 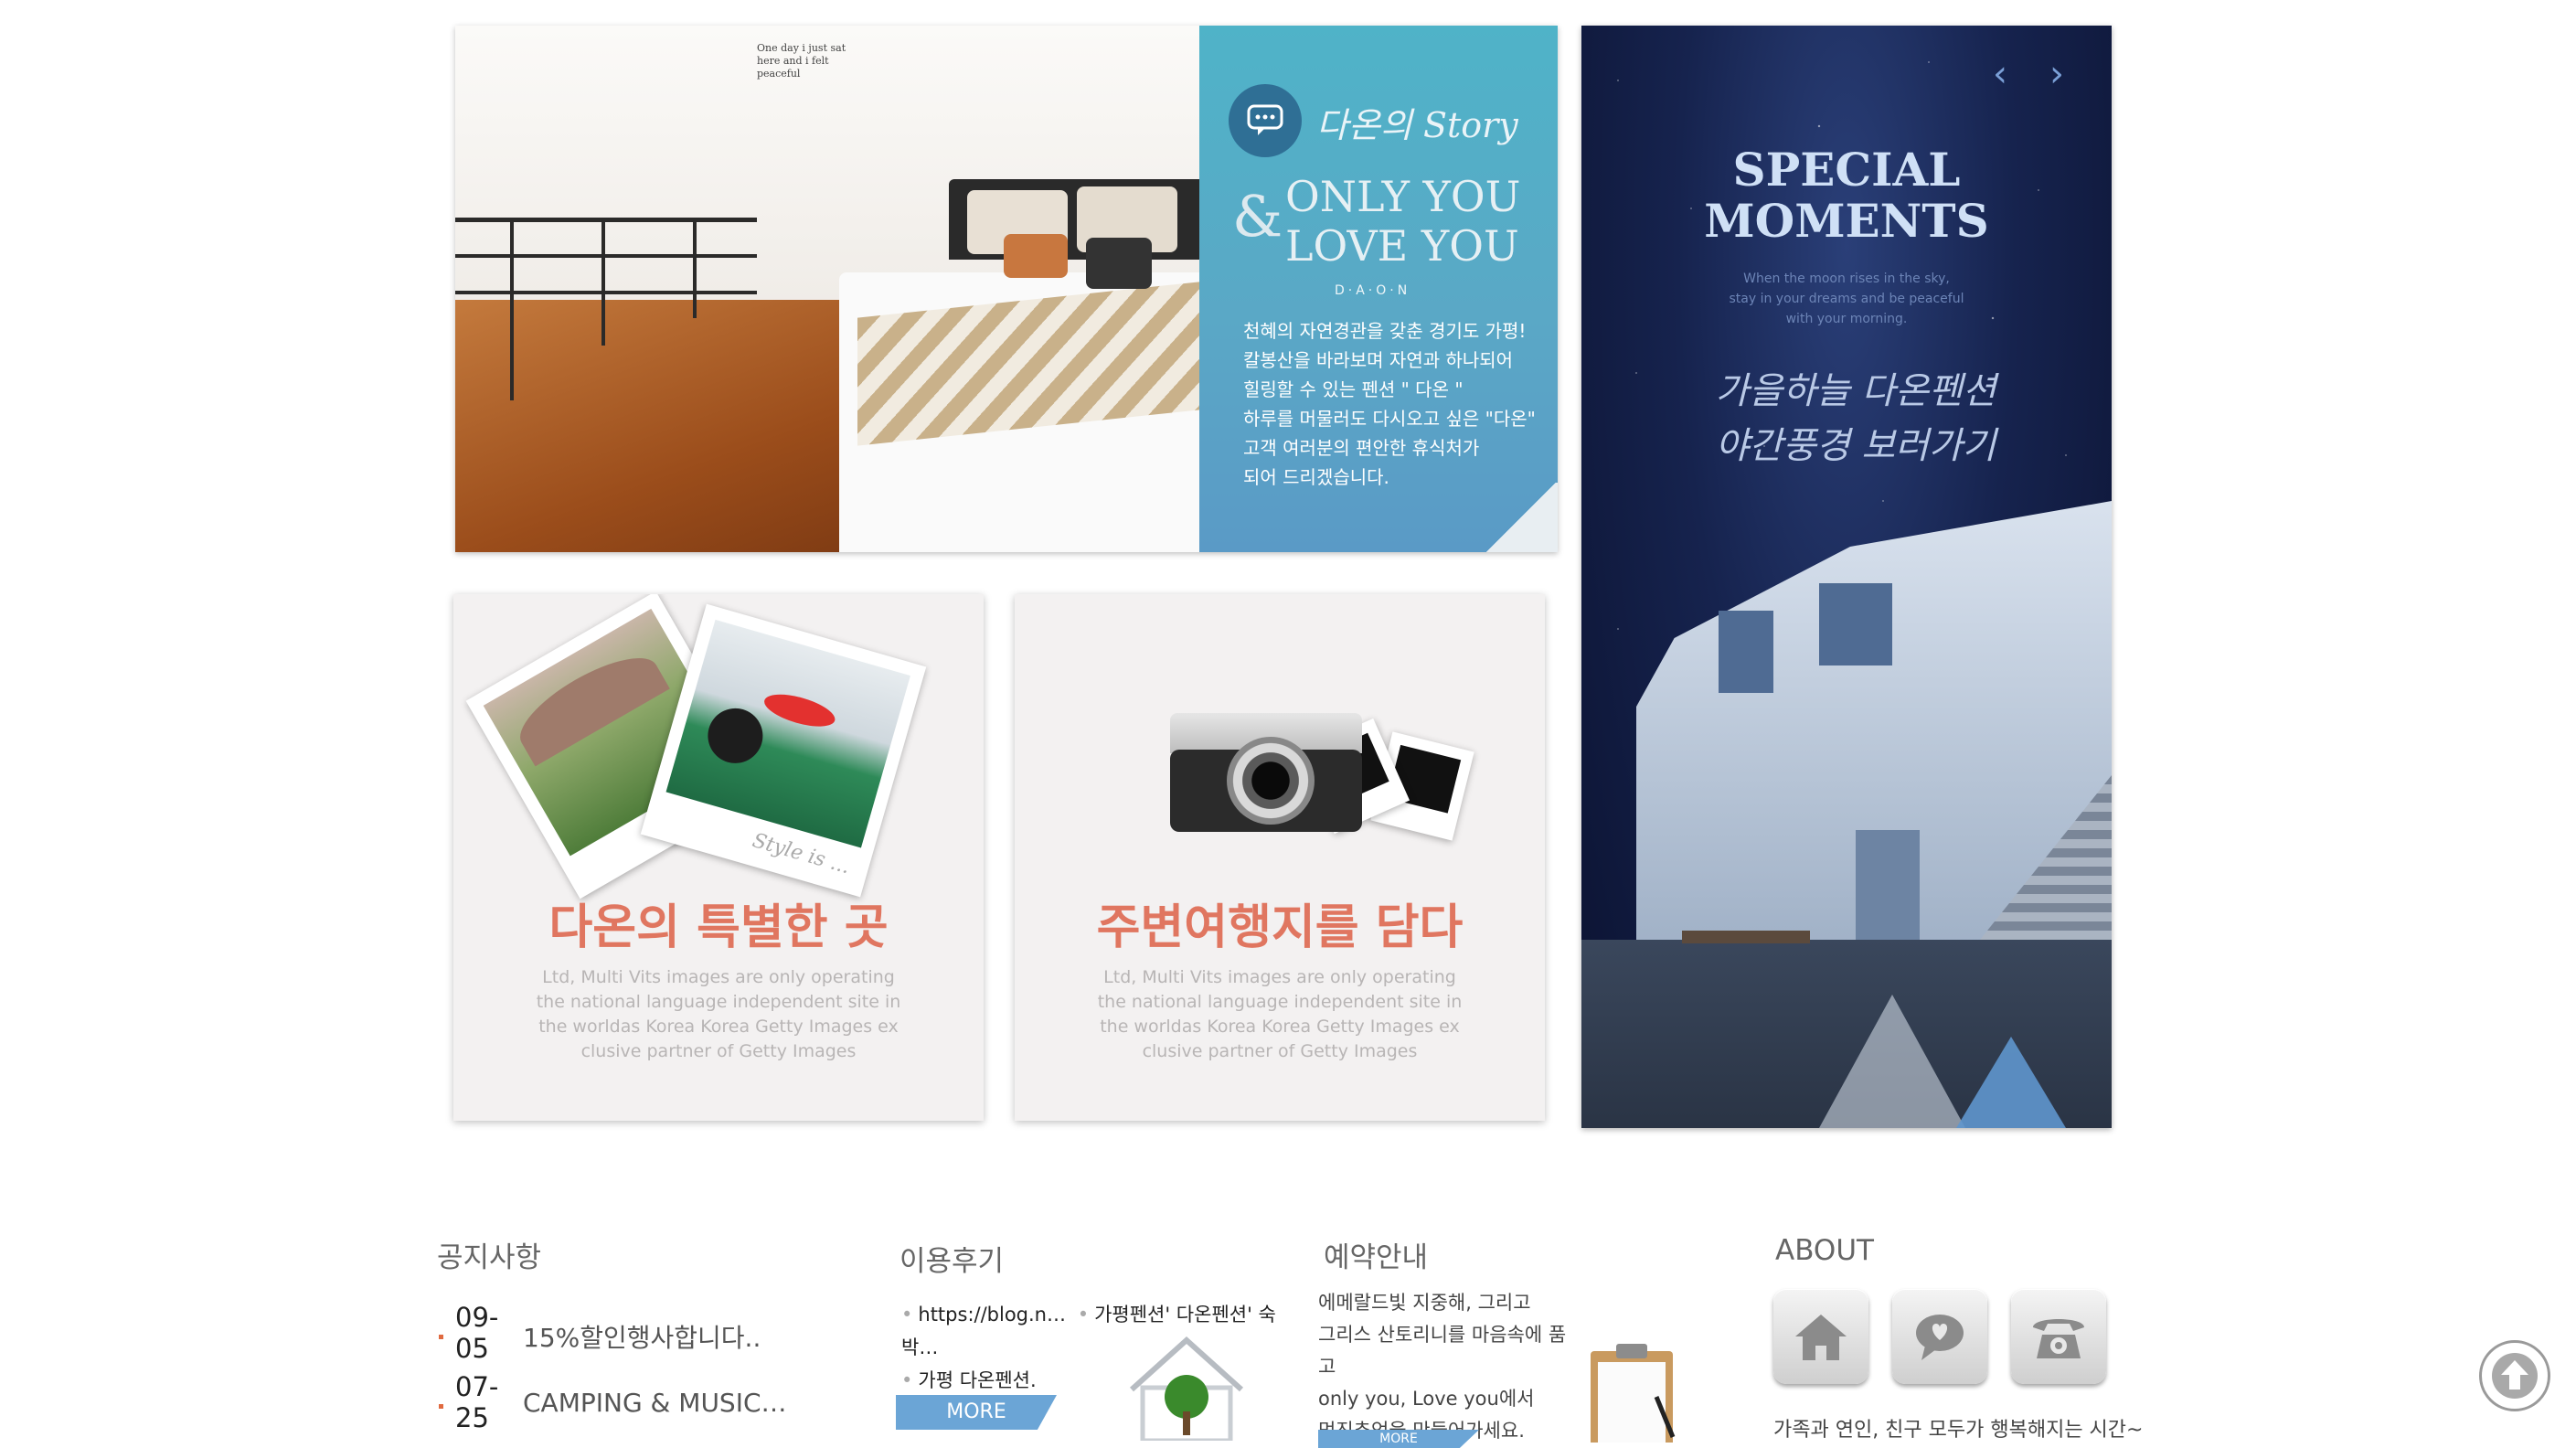 What do you see at coordinates (1846, 195) in the screenshot?
I see `special-moments-title: SPECIAL MOMENTS` at bounding box center [1846, 195].